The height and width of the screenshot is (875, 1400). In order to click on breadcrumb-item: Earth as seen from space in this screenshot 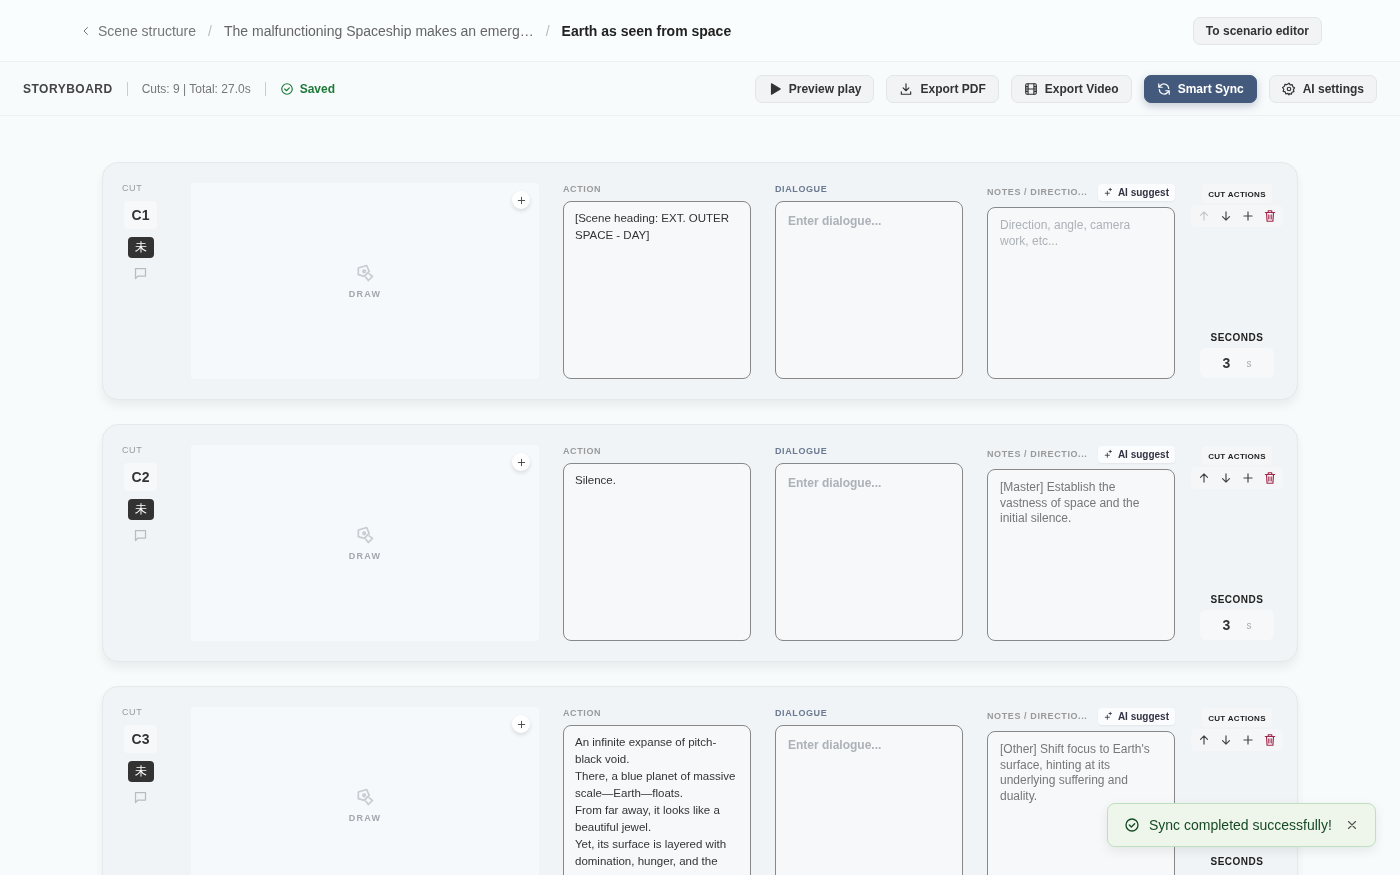, I will do `click(646, 30)`.